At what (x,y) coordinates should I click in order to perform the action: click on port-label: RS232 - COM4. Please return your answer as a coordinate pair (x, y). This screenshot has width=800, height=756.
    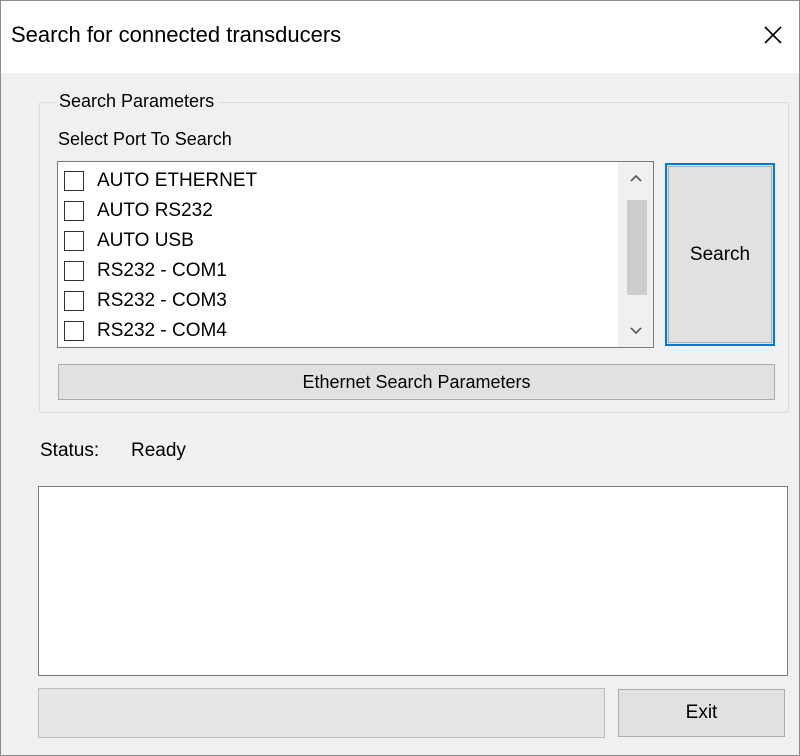
    Looking at the image, I should click on (162, 330).